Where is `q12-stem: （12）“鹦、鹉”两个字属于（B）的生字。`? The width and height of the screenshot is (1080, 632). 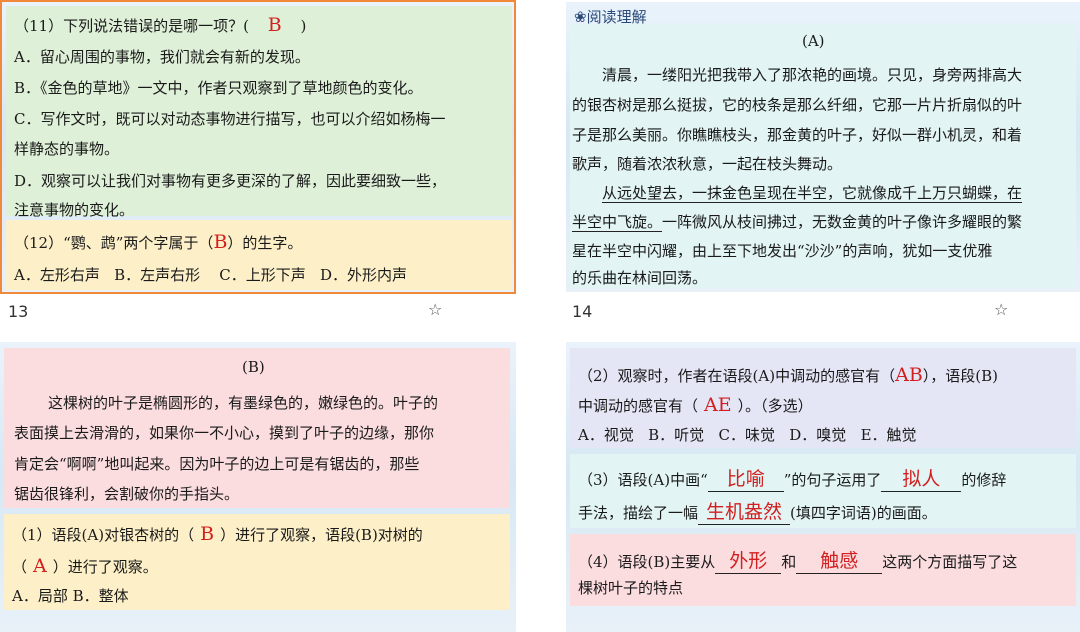 q12-stem: （12）“鹦、鹉”两个字属于（B）的生字。 is located at coordinates (158, 242).